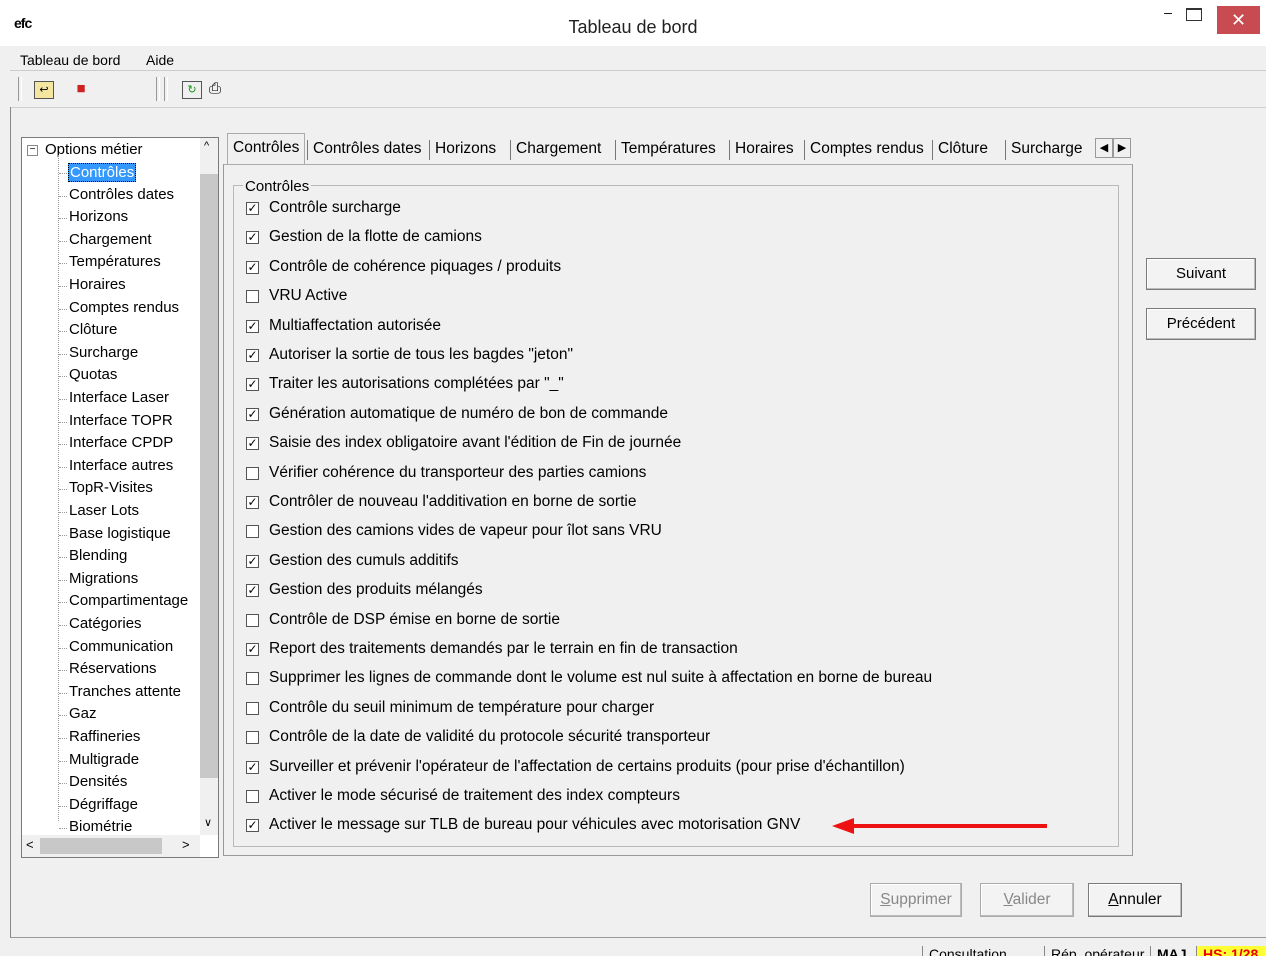  Describe the element at coordinates (916, 900) in the screenshot. I see `delete-button: Supprimer` at that location.